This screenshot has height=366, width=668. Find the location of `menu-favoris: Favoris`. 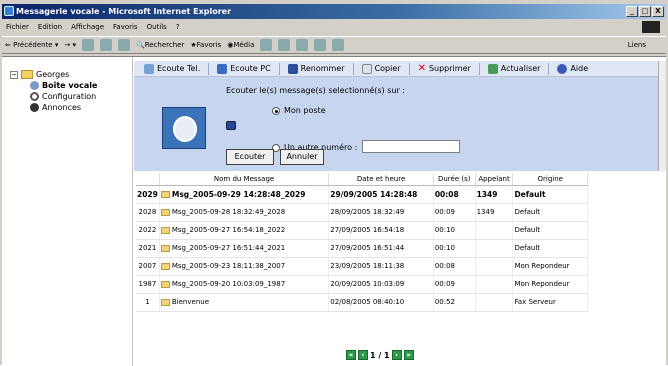

menu-favoris: Favoris is located at coordinates (125, 27).